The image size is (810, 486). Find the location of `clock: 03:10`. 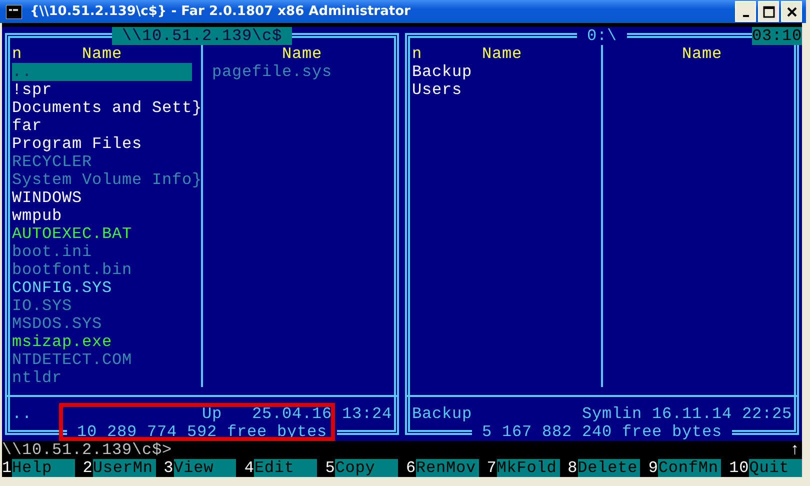

clock: 03:10 is located at coordinates (777, 36).